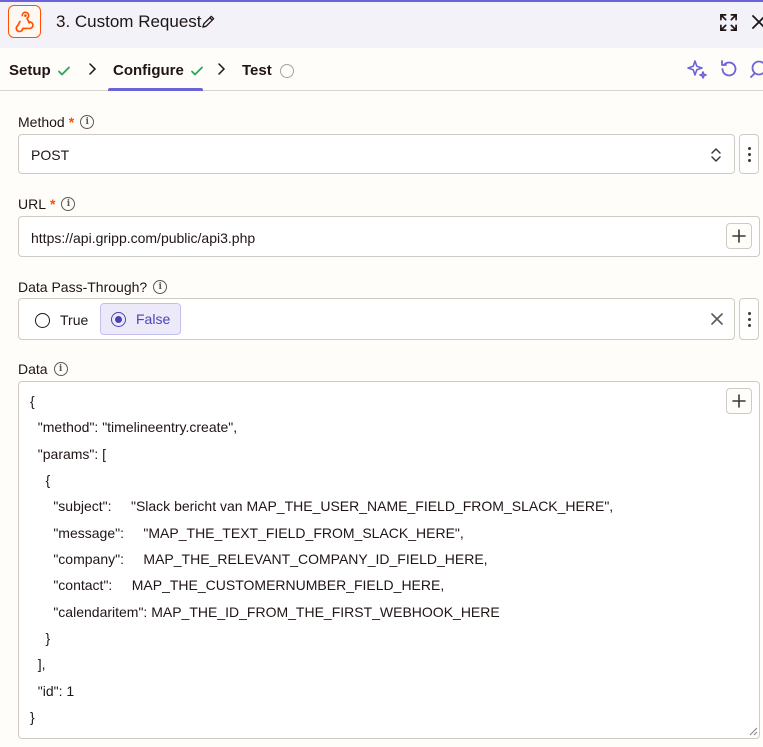 This screenshot has height=747, width=763. I want to click on url-label: URL * i, so click(47, 204).